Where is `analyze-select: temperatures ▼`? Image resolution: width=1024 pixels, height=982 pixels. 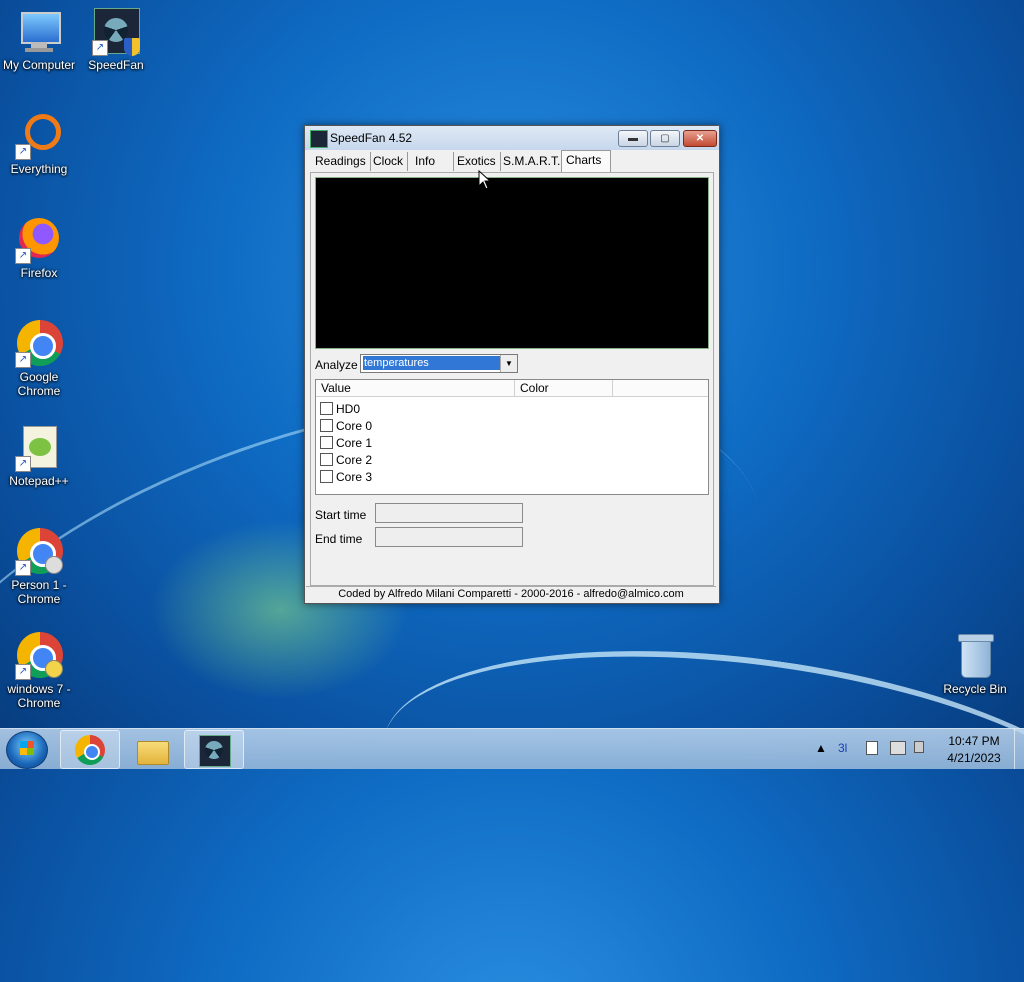
analyze-select: temperatures ▼ is located at coordinates (439, 363).